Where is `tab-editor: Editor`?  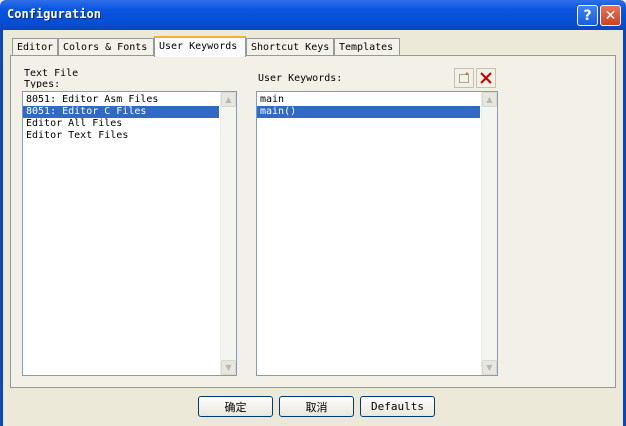
tab-editor: Editor is located at coordinates (35, 47).